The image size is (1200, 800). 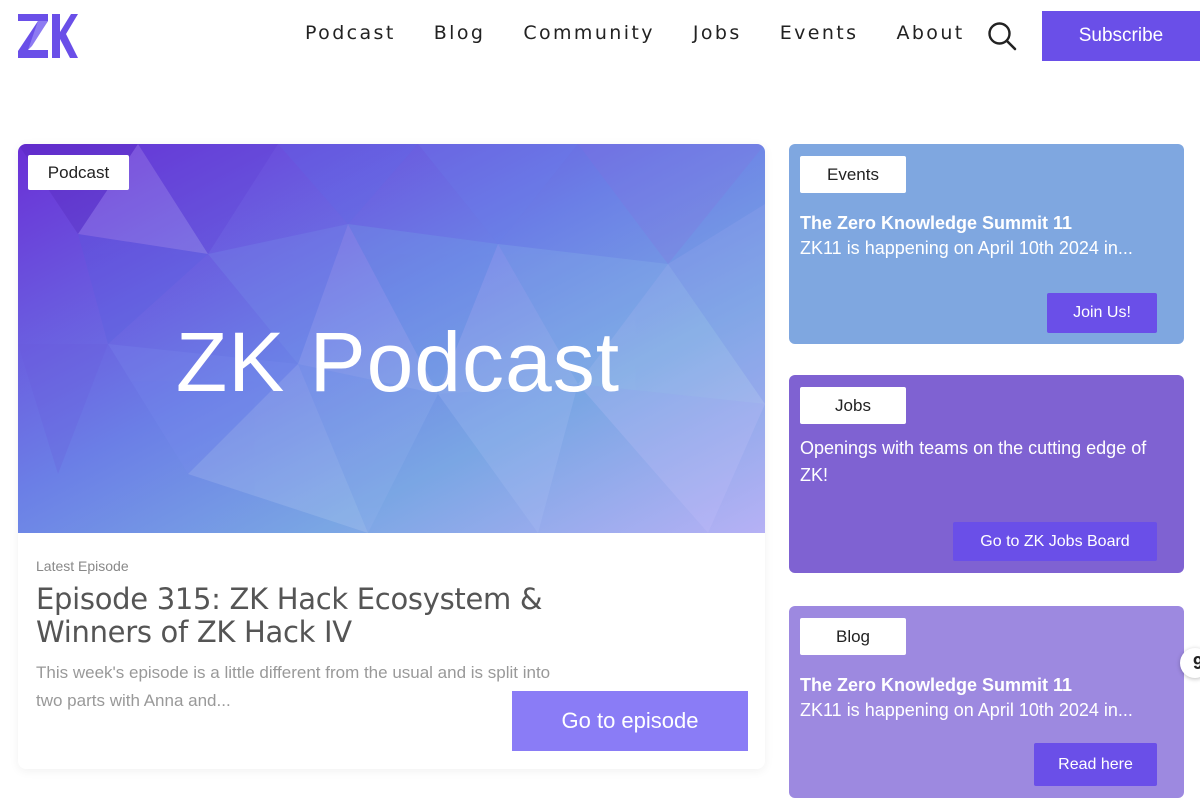 I want to click on floating-widget-glyph: 9, so click(x=1196, y=663).